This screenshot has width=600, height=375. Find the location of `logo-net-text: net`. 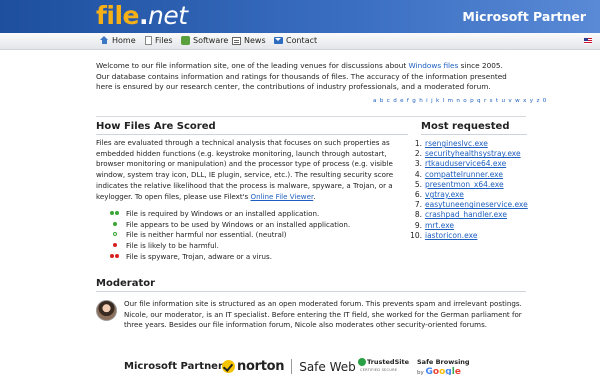

logo-net-text: net is located at coordinates (167, 15).